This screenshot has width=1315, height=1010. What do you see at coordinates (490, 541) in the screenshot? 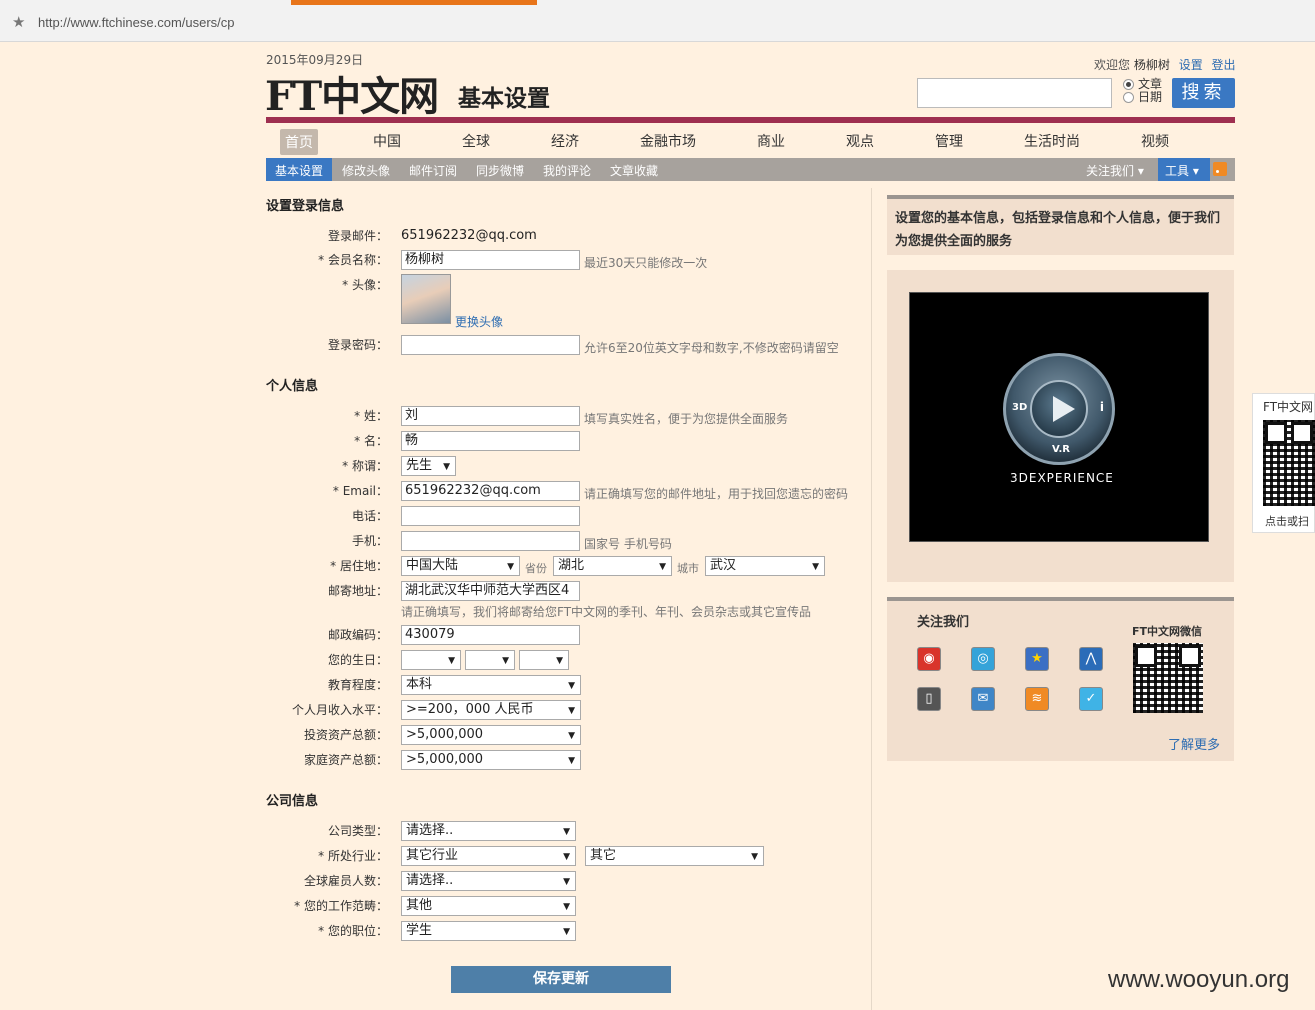
I see `mobile-input` at bounding box center [490, 541].